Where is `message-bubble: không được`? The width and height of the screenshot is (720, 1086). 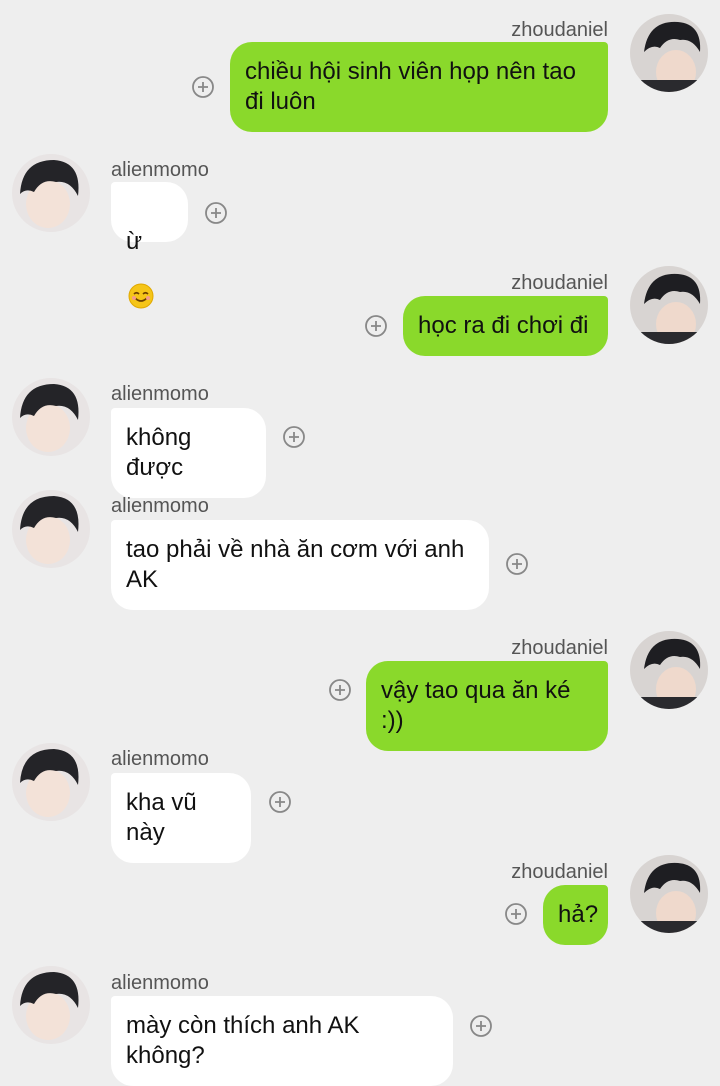
message-bubble: không được is located at coordinates (188, 453).